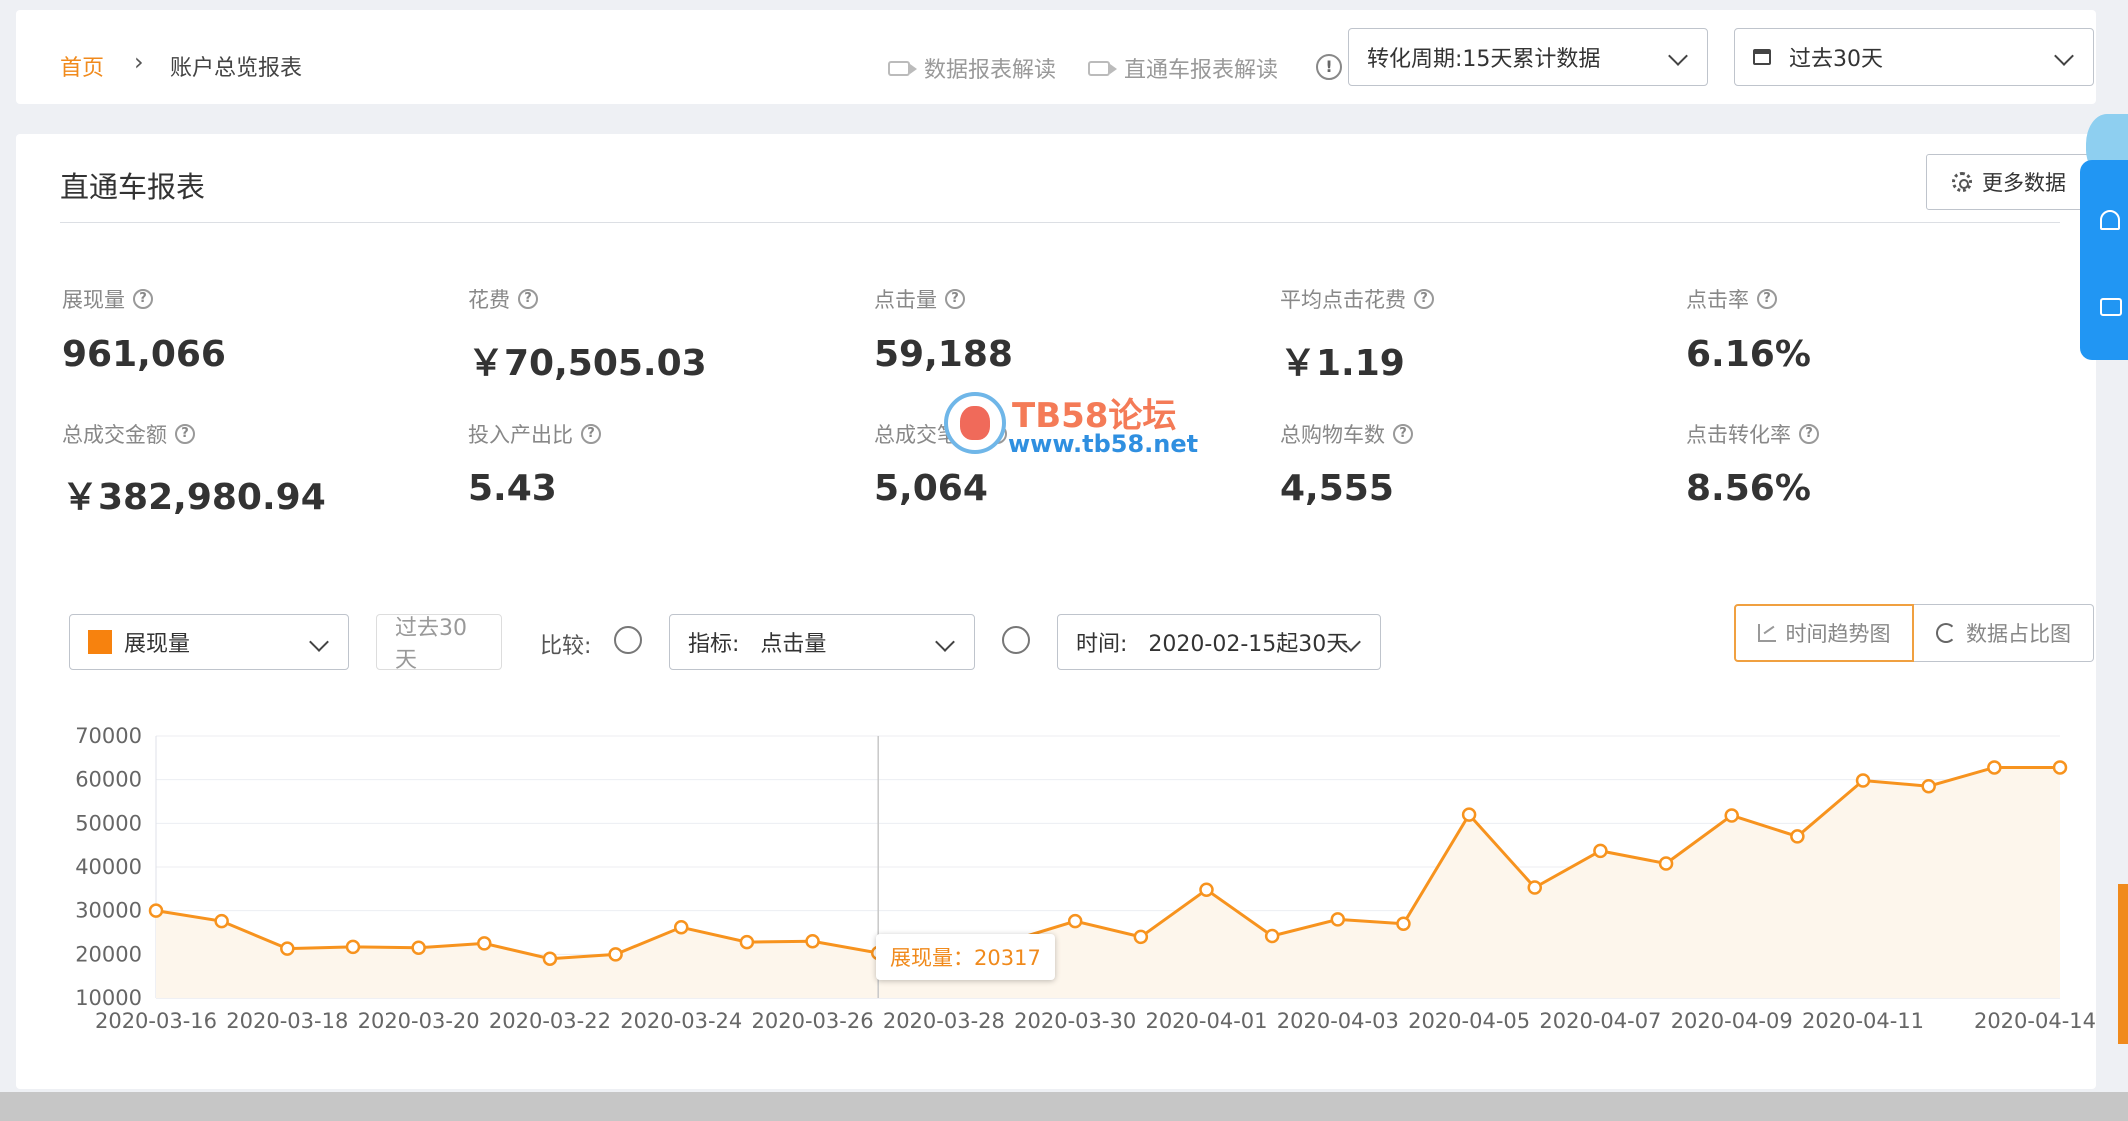 This screenshot has height=1121, width=2128. Describe the element at coordinates (108, 954) in the screenshot. I see `y-tick-label: 20000` at that location.